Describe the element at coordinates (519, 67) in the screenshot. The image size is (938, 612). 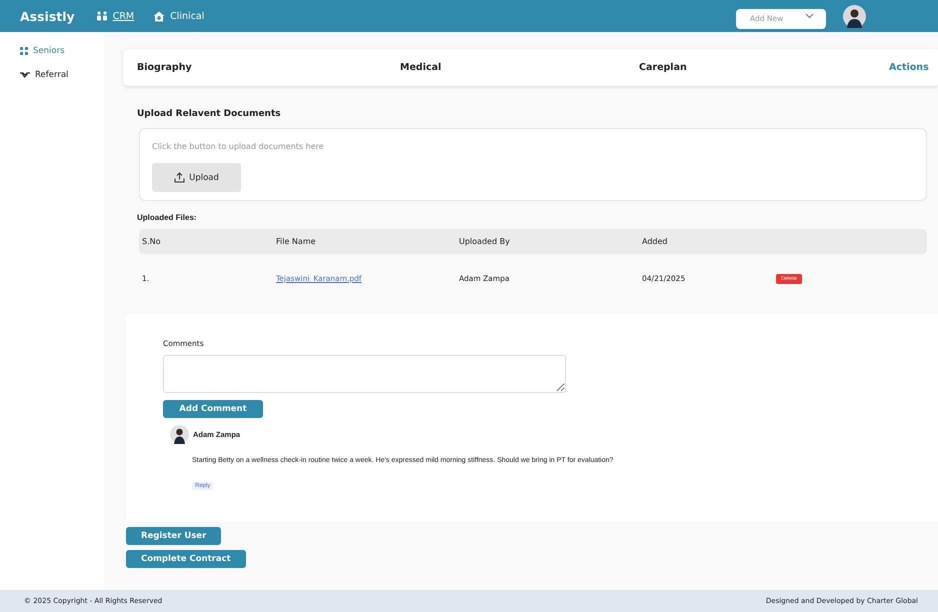
I see `tab: Medical` at that location.